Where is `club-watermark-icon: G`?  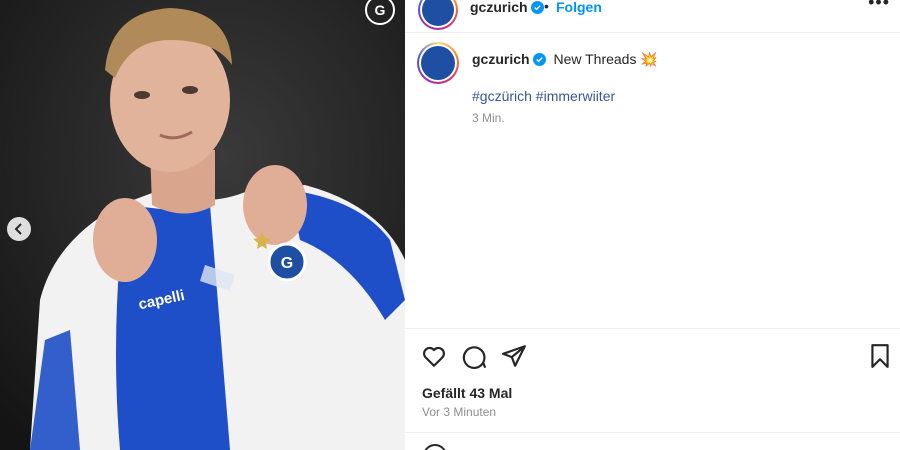
club-watermark-icon: G is located at coordinates (380, 13).